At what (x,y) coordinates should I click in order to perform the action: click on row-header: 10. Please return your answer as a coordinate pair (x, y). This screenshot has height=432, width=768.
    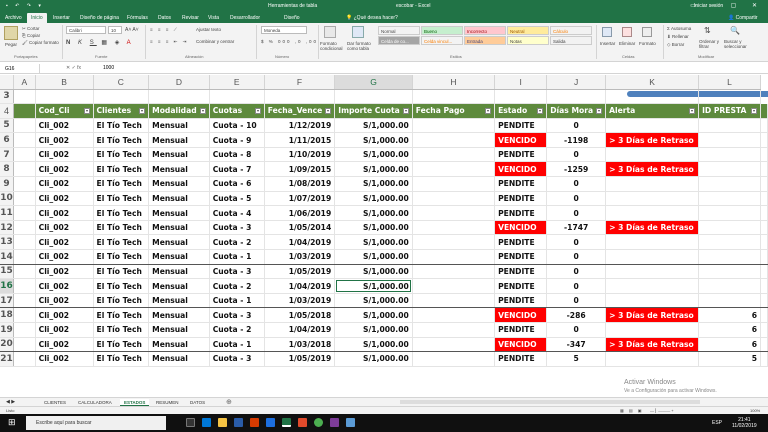
    Looking at the image, I should click on (7, 199).